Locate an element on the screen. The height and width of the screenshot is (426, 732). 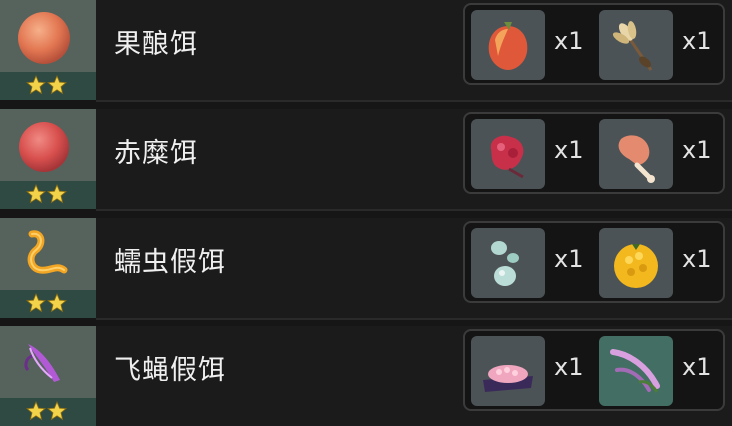
bait-name: 飞蝇假饵 is located at coordinates (170, 370).